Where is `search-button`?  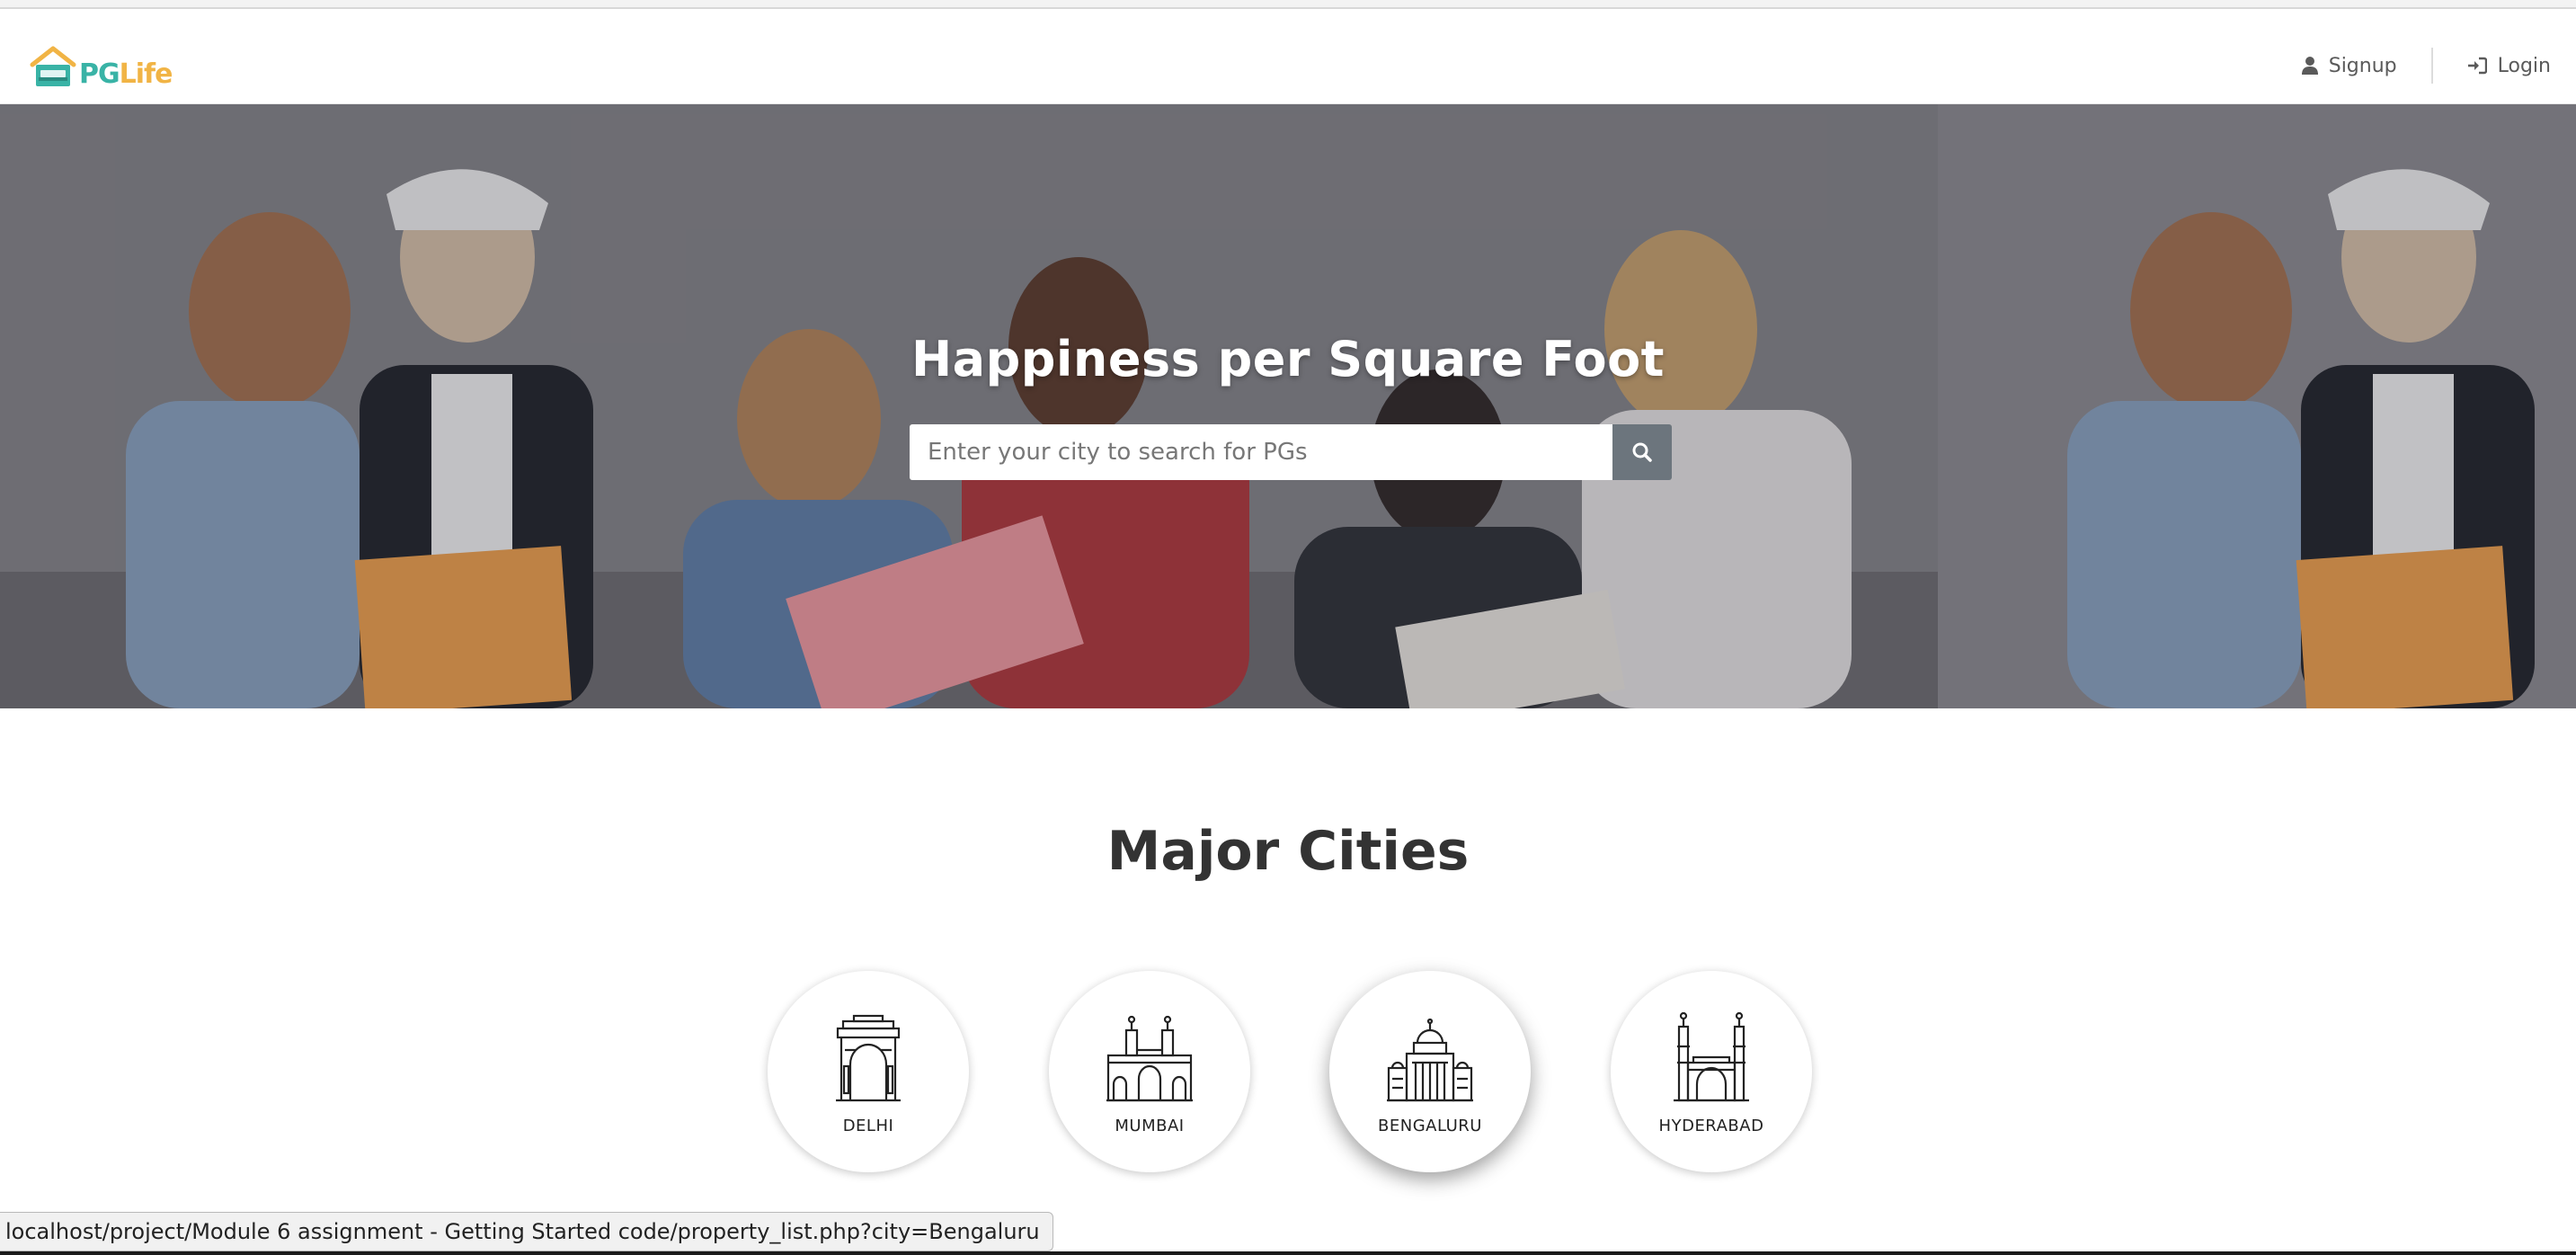
search-button is located at coordinates (1642, 452).